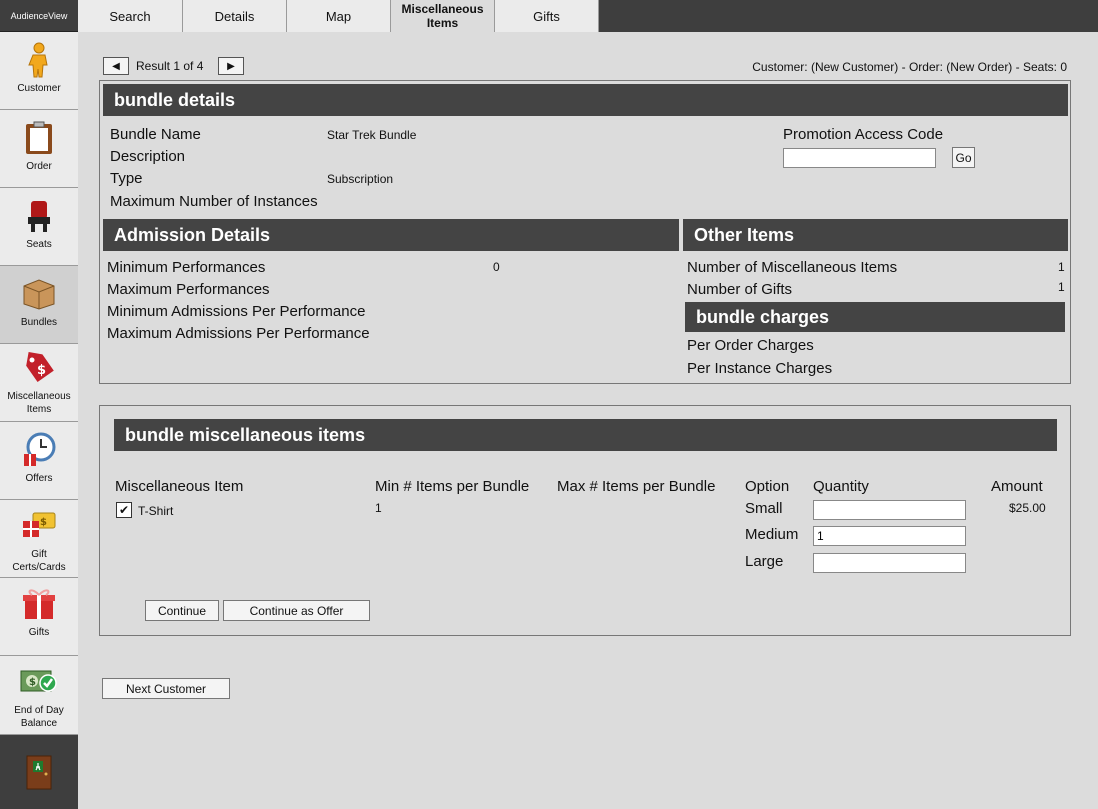 The width and height of the screenshot is (1098, 809). I want to click on price-tag-icon: $, so click(39, 368).